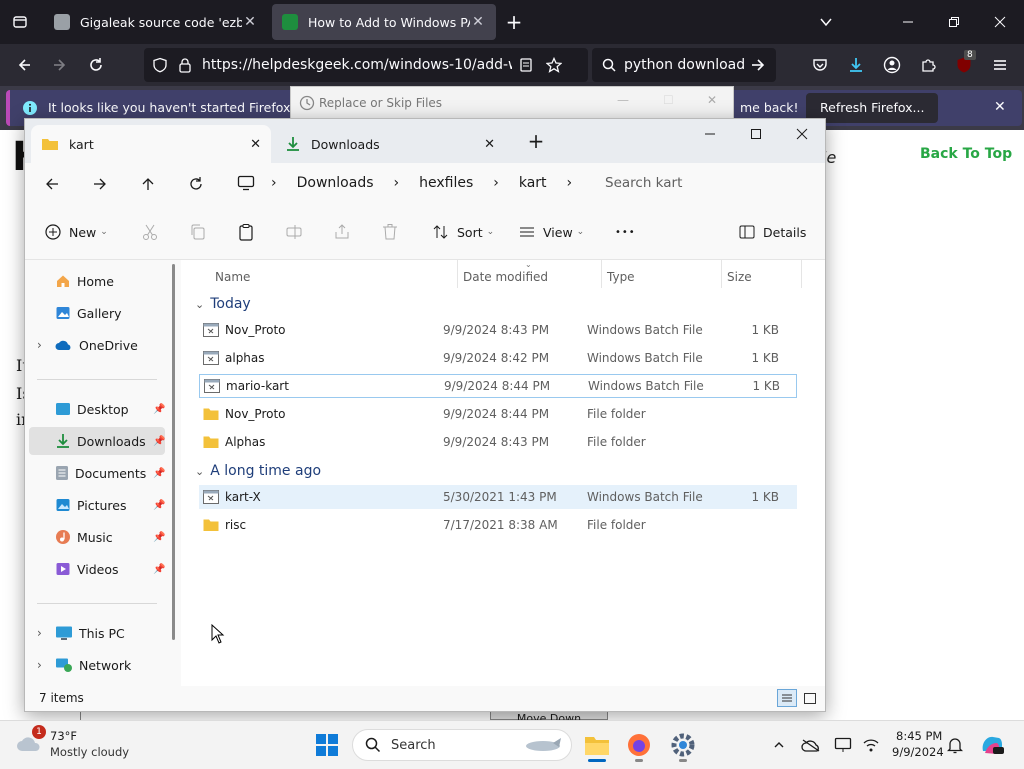 Image resolution: width=1024 pixels, height=769 pixels. I want to click on nav-item-videos: Videos 📌, so click(97, 569).